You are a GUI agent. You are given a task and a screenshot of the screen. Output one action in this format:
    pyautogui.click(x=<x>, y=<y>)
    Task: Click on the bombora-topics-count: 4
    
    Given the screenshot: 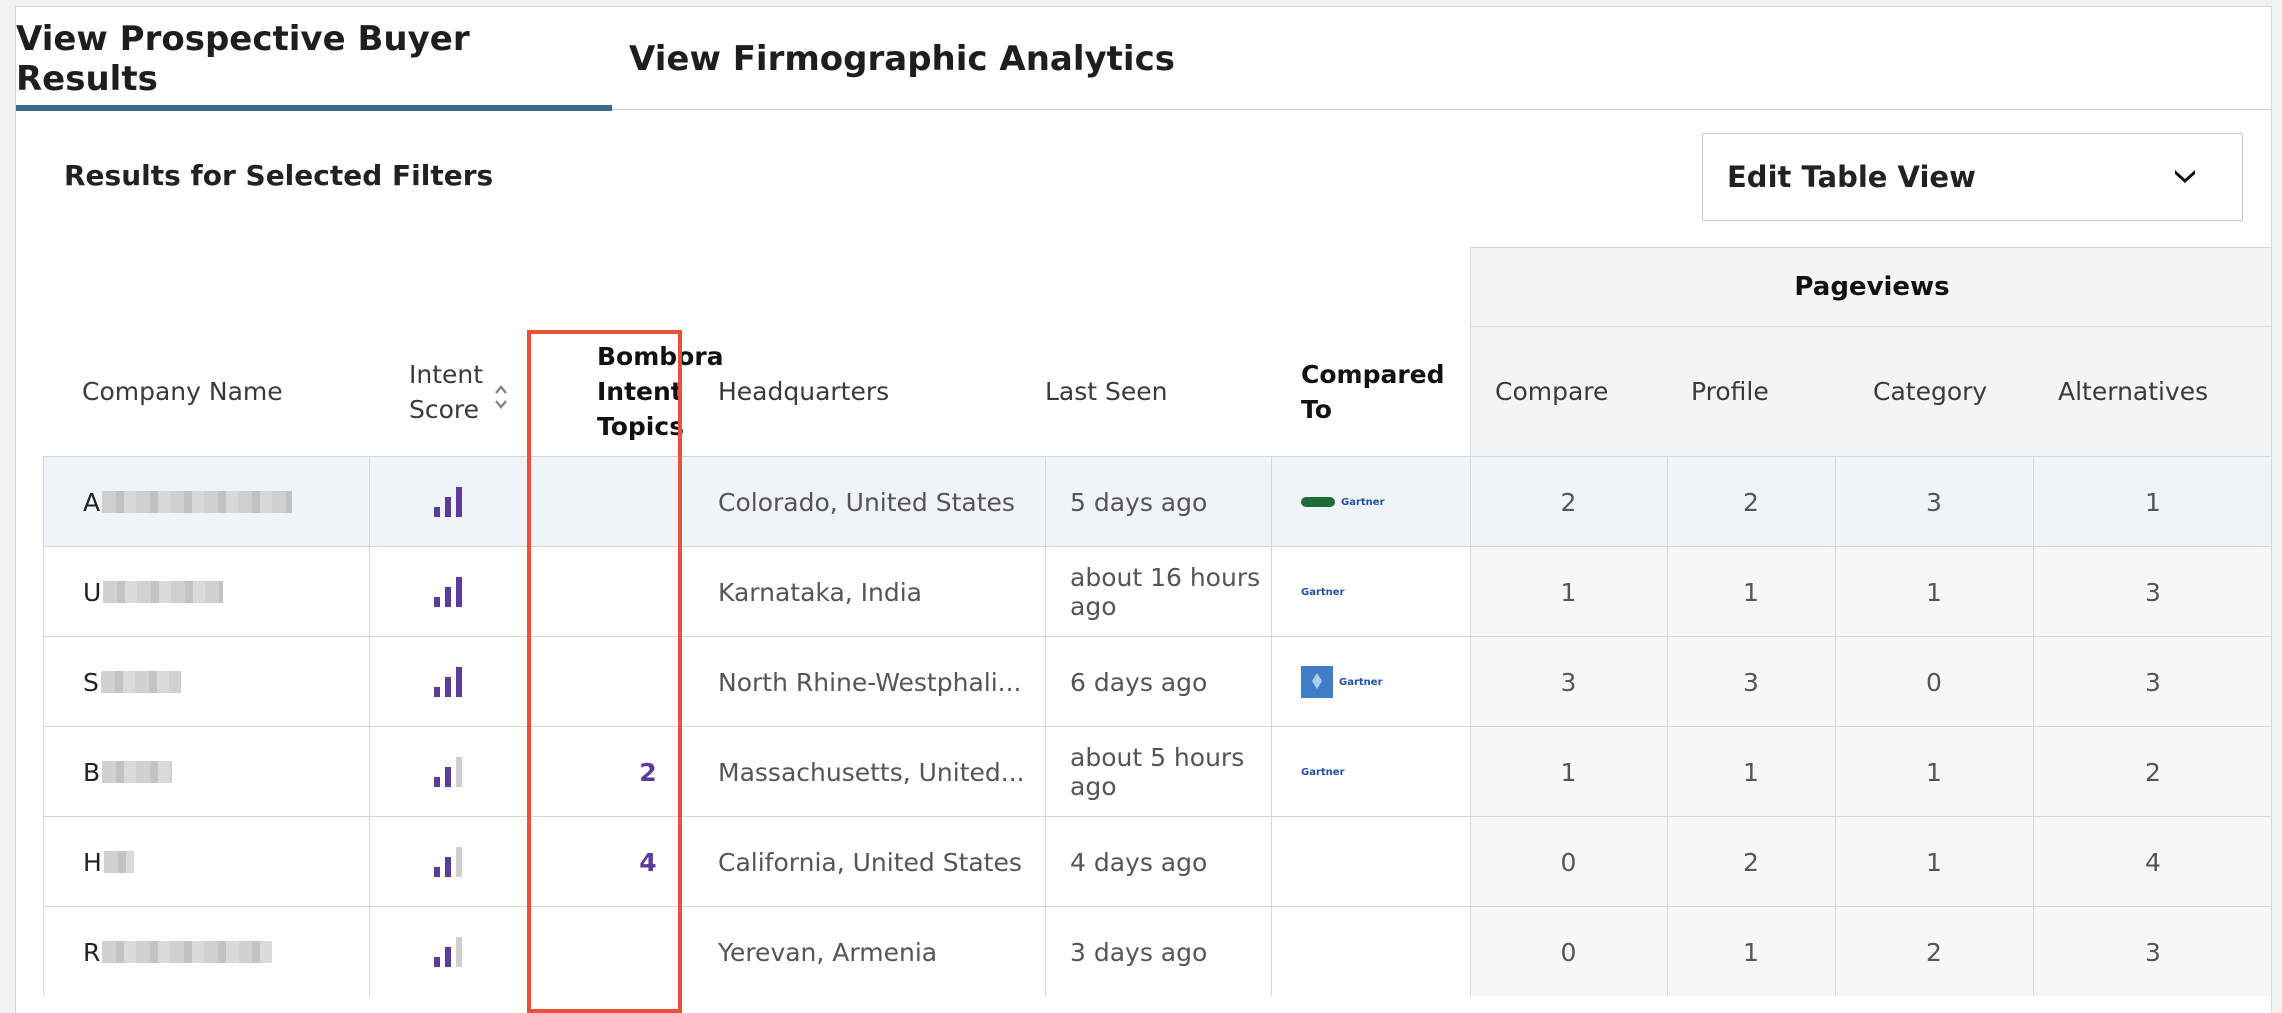 What is the action you would take?
    pyautogui.click(x=647, y=862)
    